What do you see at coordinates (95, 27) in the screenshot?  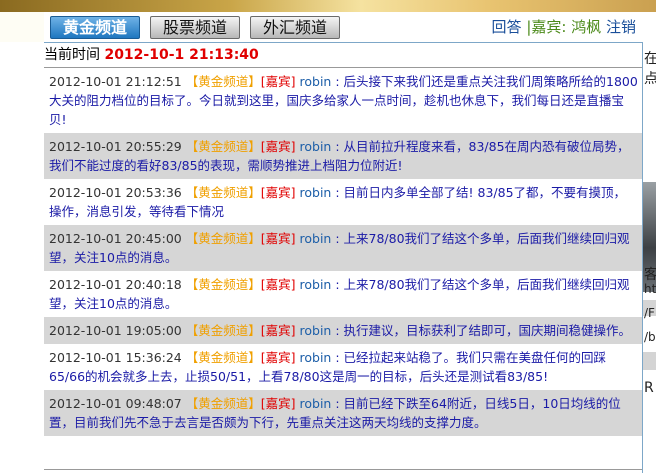 I see `tab-gold-channel: 黄金频道` at bounding box center [95, 27].